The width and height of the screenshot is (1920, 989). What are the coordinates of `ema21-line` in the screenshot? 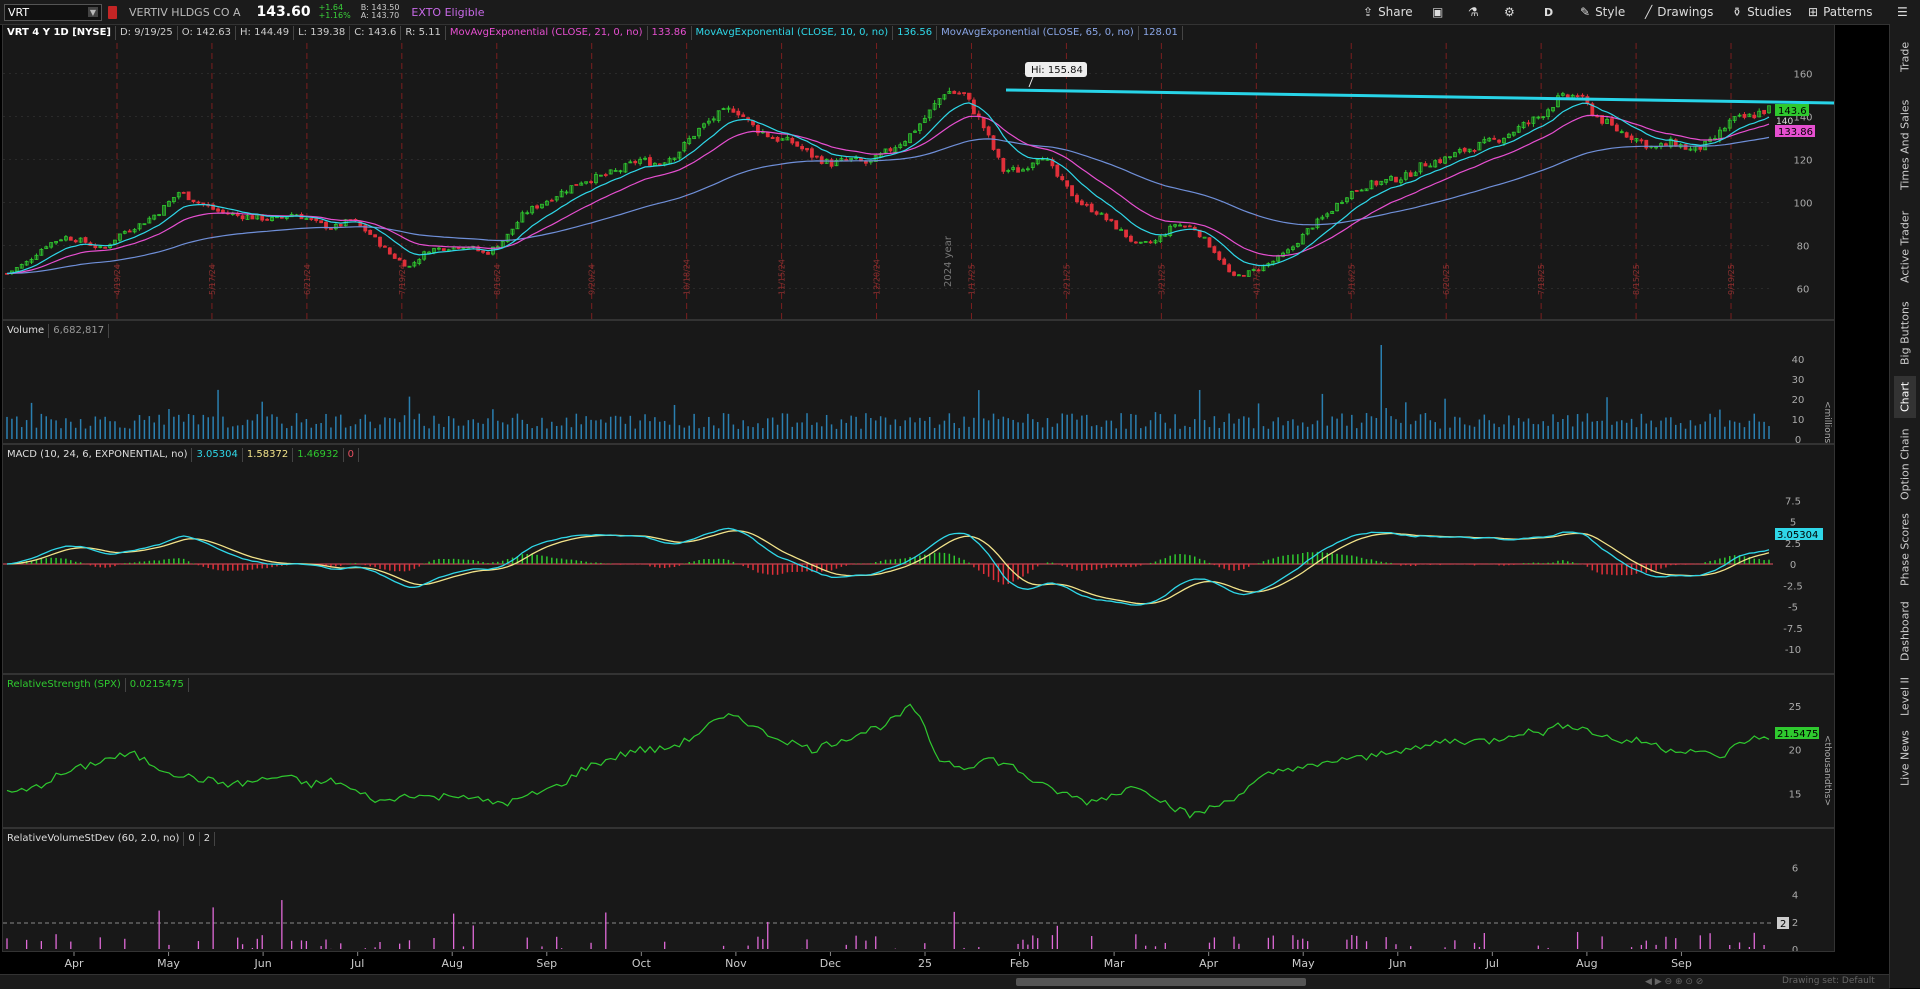 It's located at (888, 194).